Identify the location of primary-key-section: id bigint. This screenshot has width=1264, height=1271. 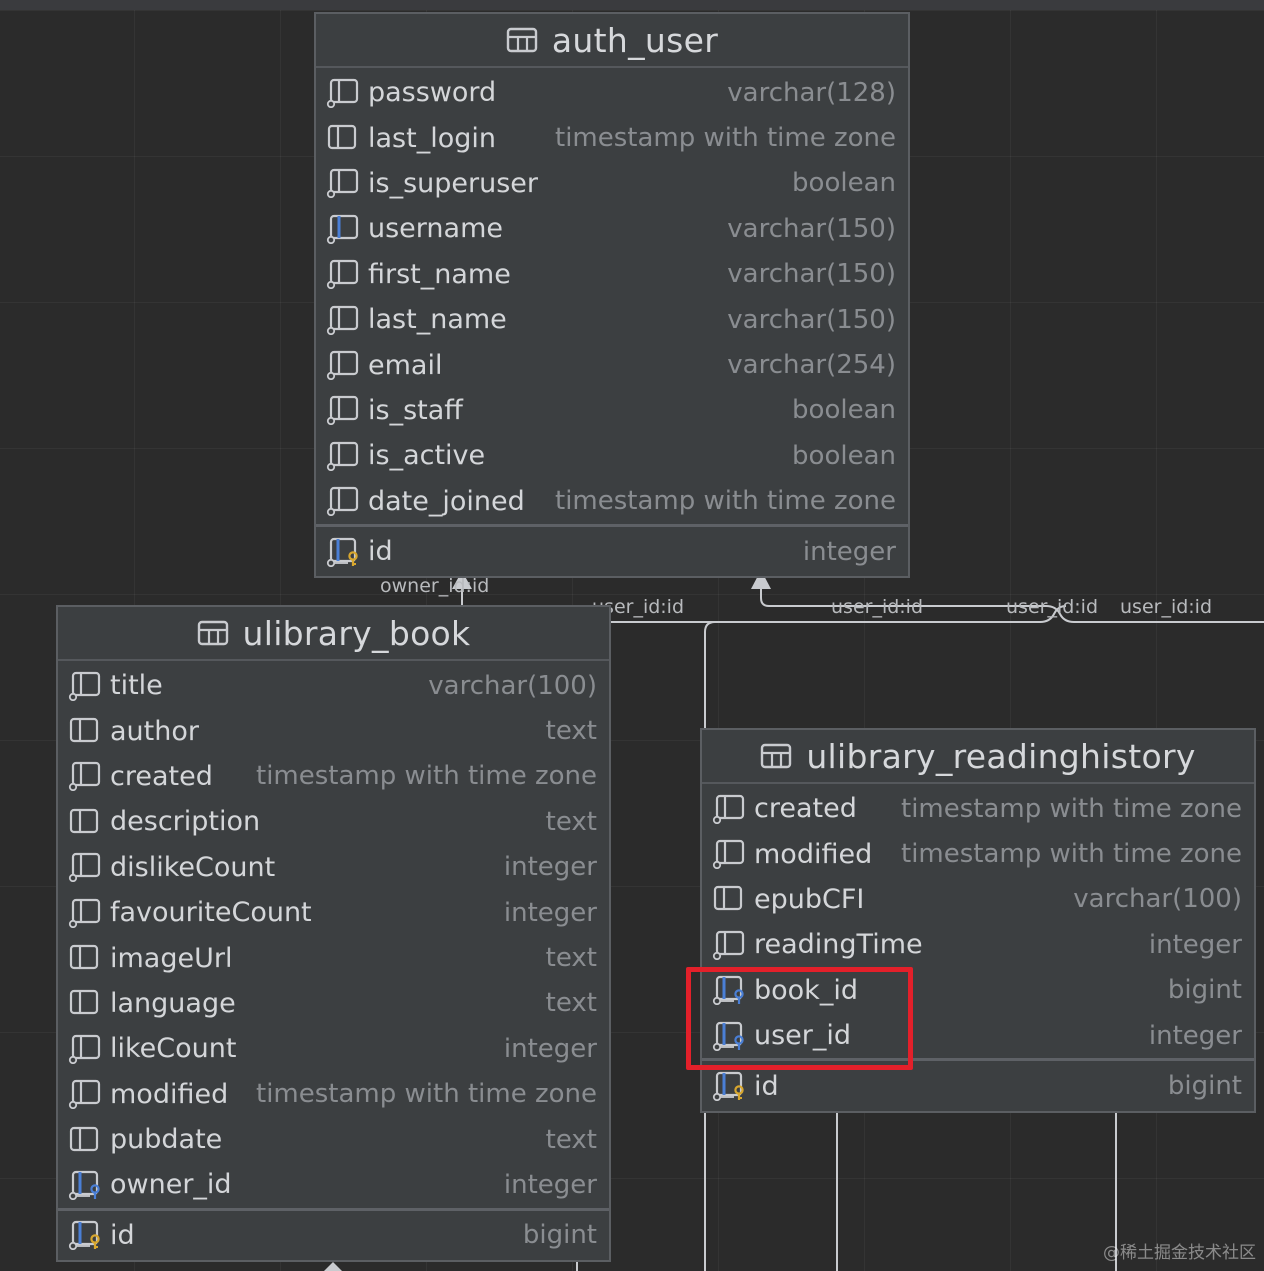
(333, 1233).